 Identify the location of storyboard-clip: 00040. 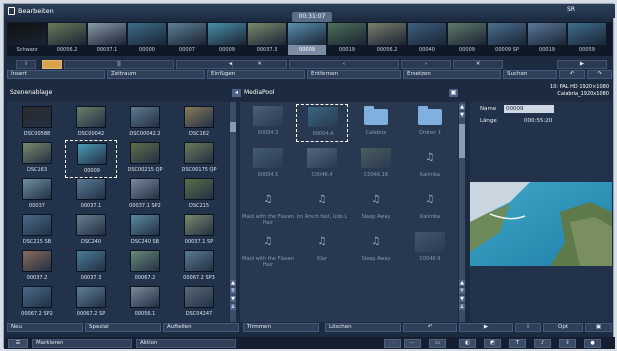
(427, 39).